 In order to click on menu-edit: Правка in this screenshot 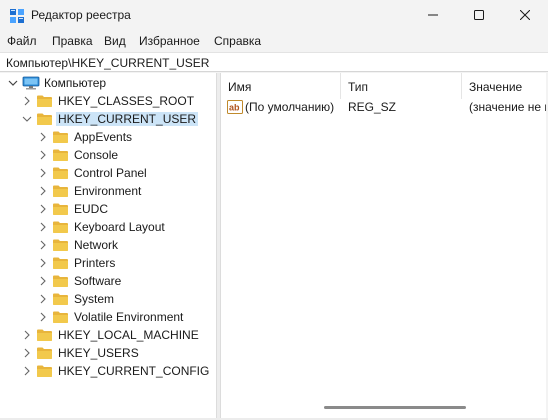, I will do `click(72, 41)`.